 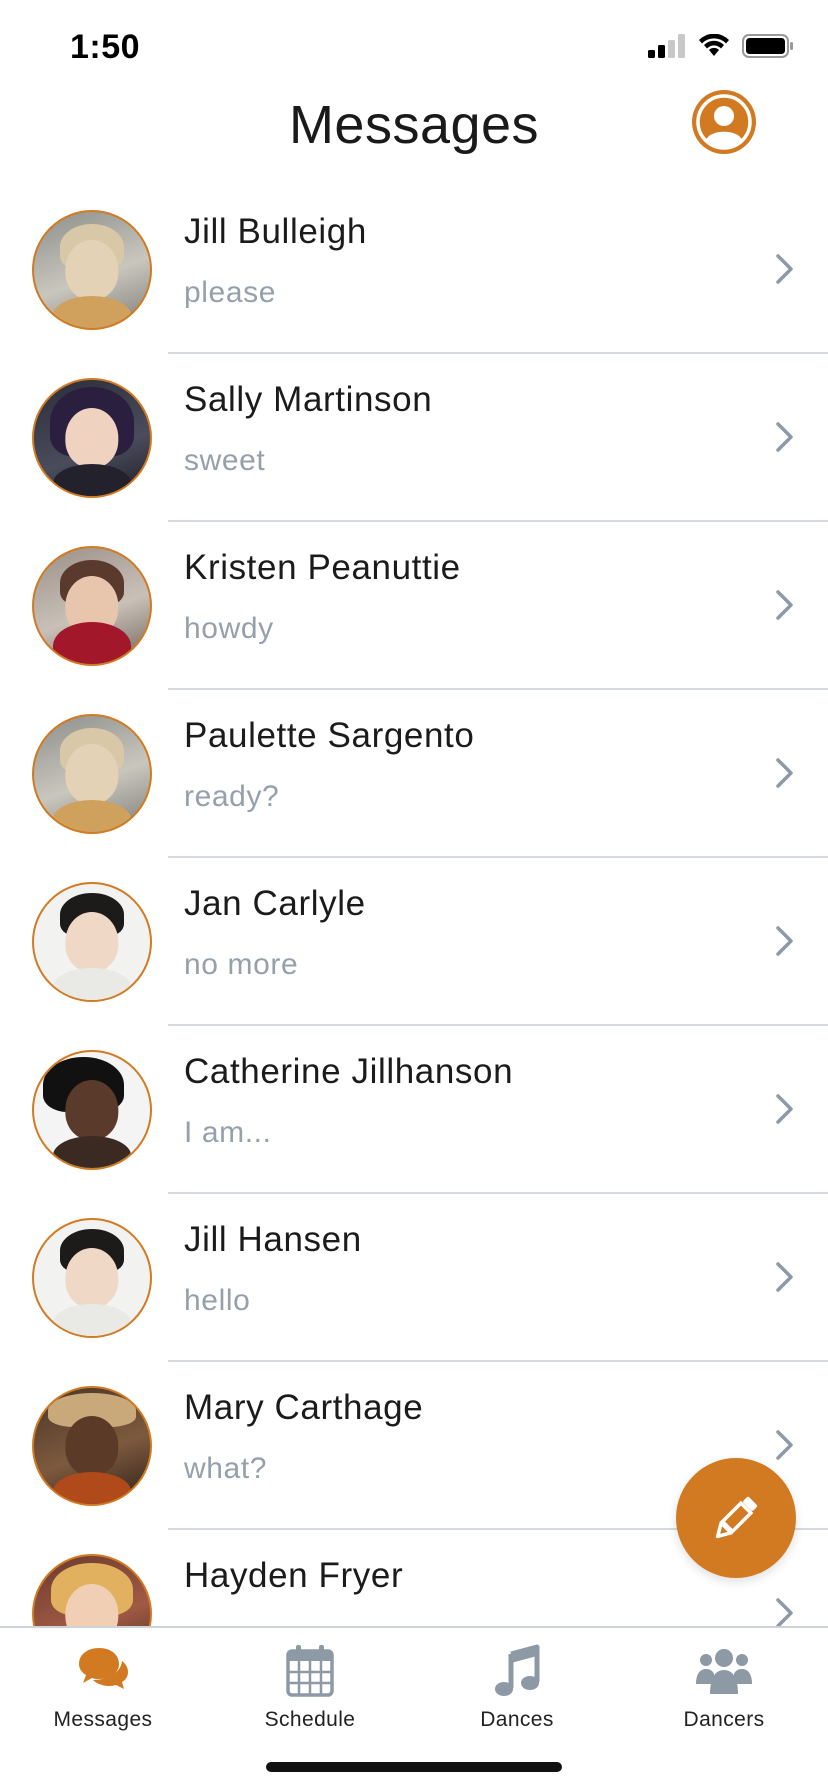 I want to click on message-preview: ready?, so click(x=232, y=796).